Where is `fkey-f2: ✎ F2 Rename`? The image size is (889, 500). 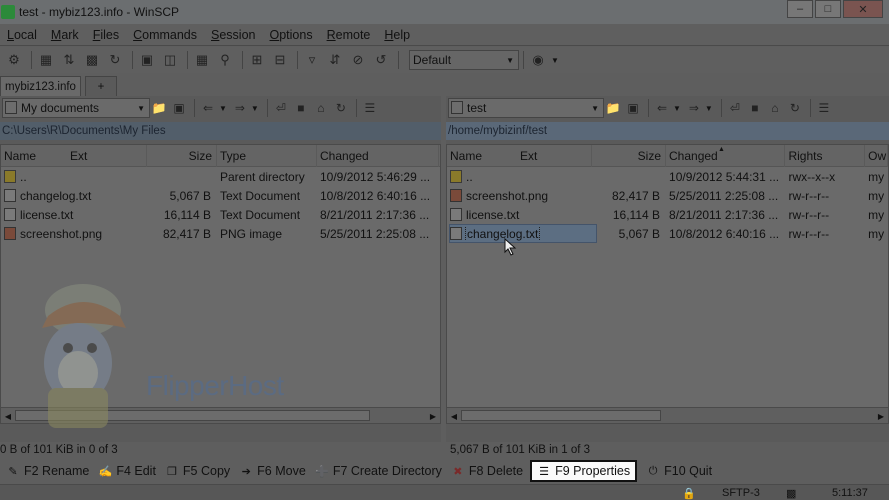
fkey-f2: ✎ F2 Rename is located at coordinates (47, 471).